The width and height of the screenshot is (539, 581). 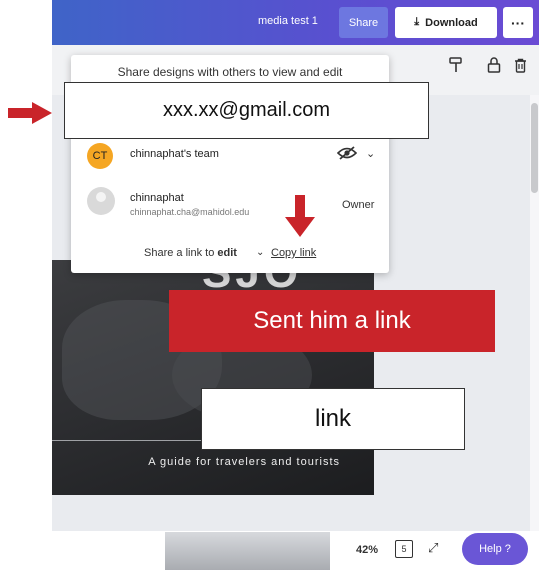 I want to click on arrow-down-icon, so click(x=300, y=216).